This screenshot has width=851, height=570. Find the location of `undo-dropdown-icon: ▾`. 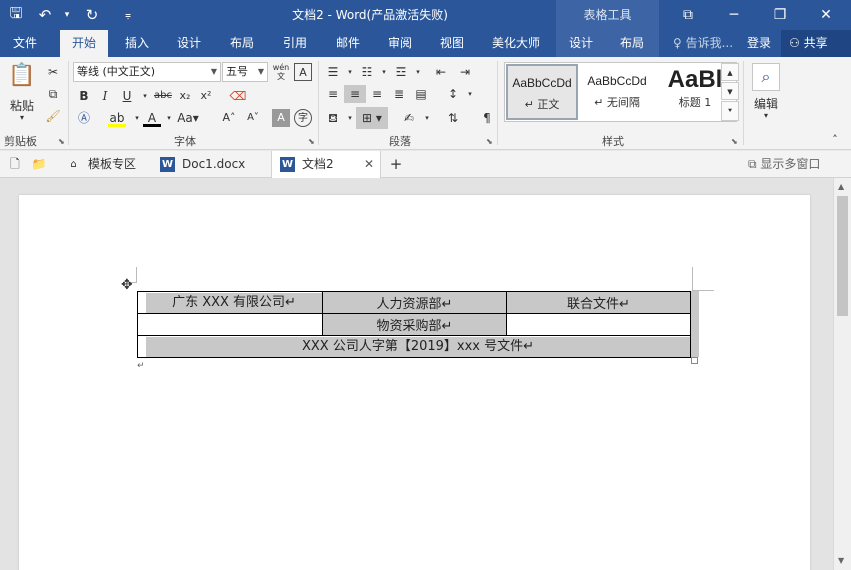

undo-dropdown-icon: ▾ is located at coordinates (67, 15).